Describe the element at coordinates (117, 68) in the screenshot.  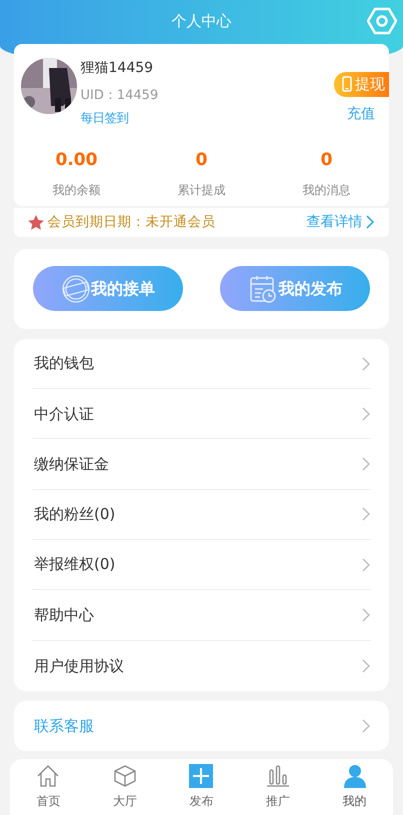
I see `user-name: 狸猫14459` at that location.